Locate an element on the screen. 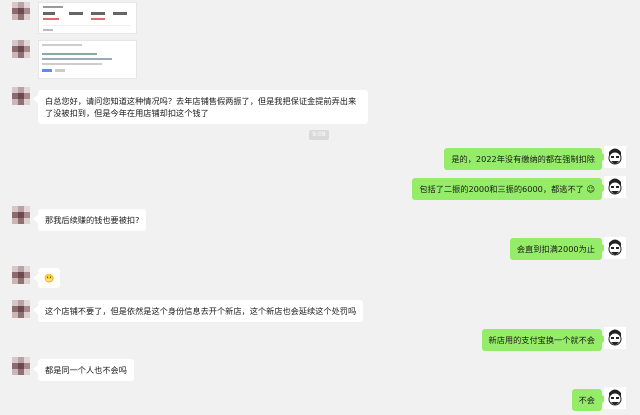  message-bubble: 是的，2022年没有缴纳的都在强制扣除 is located at coordinates (523, 159).